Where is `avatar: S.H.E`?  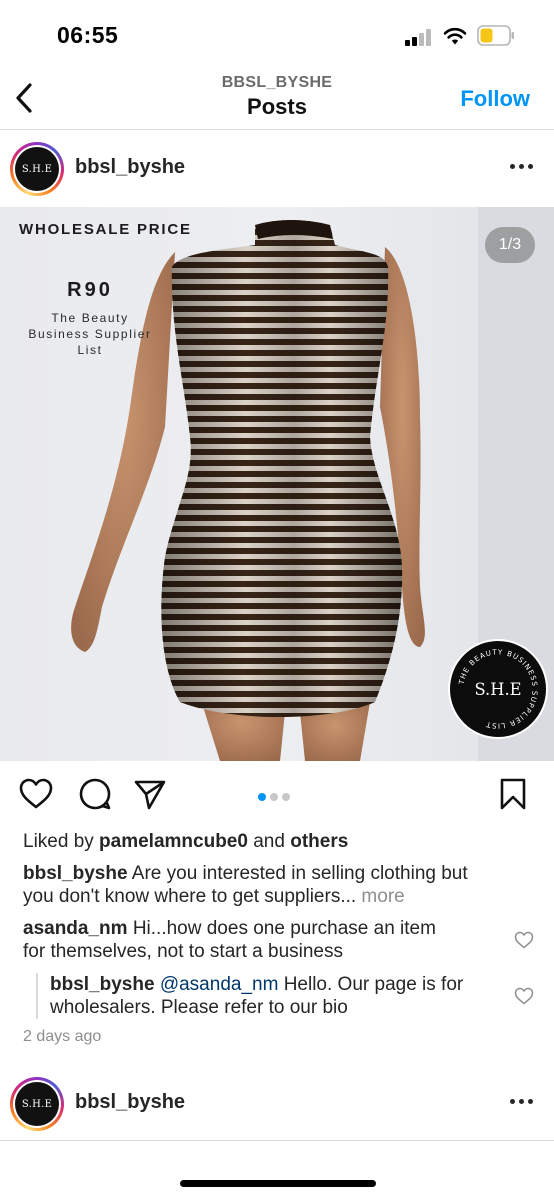 avatar: S.H.E is located at coordinates (37, 169).